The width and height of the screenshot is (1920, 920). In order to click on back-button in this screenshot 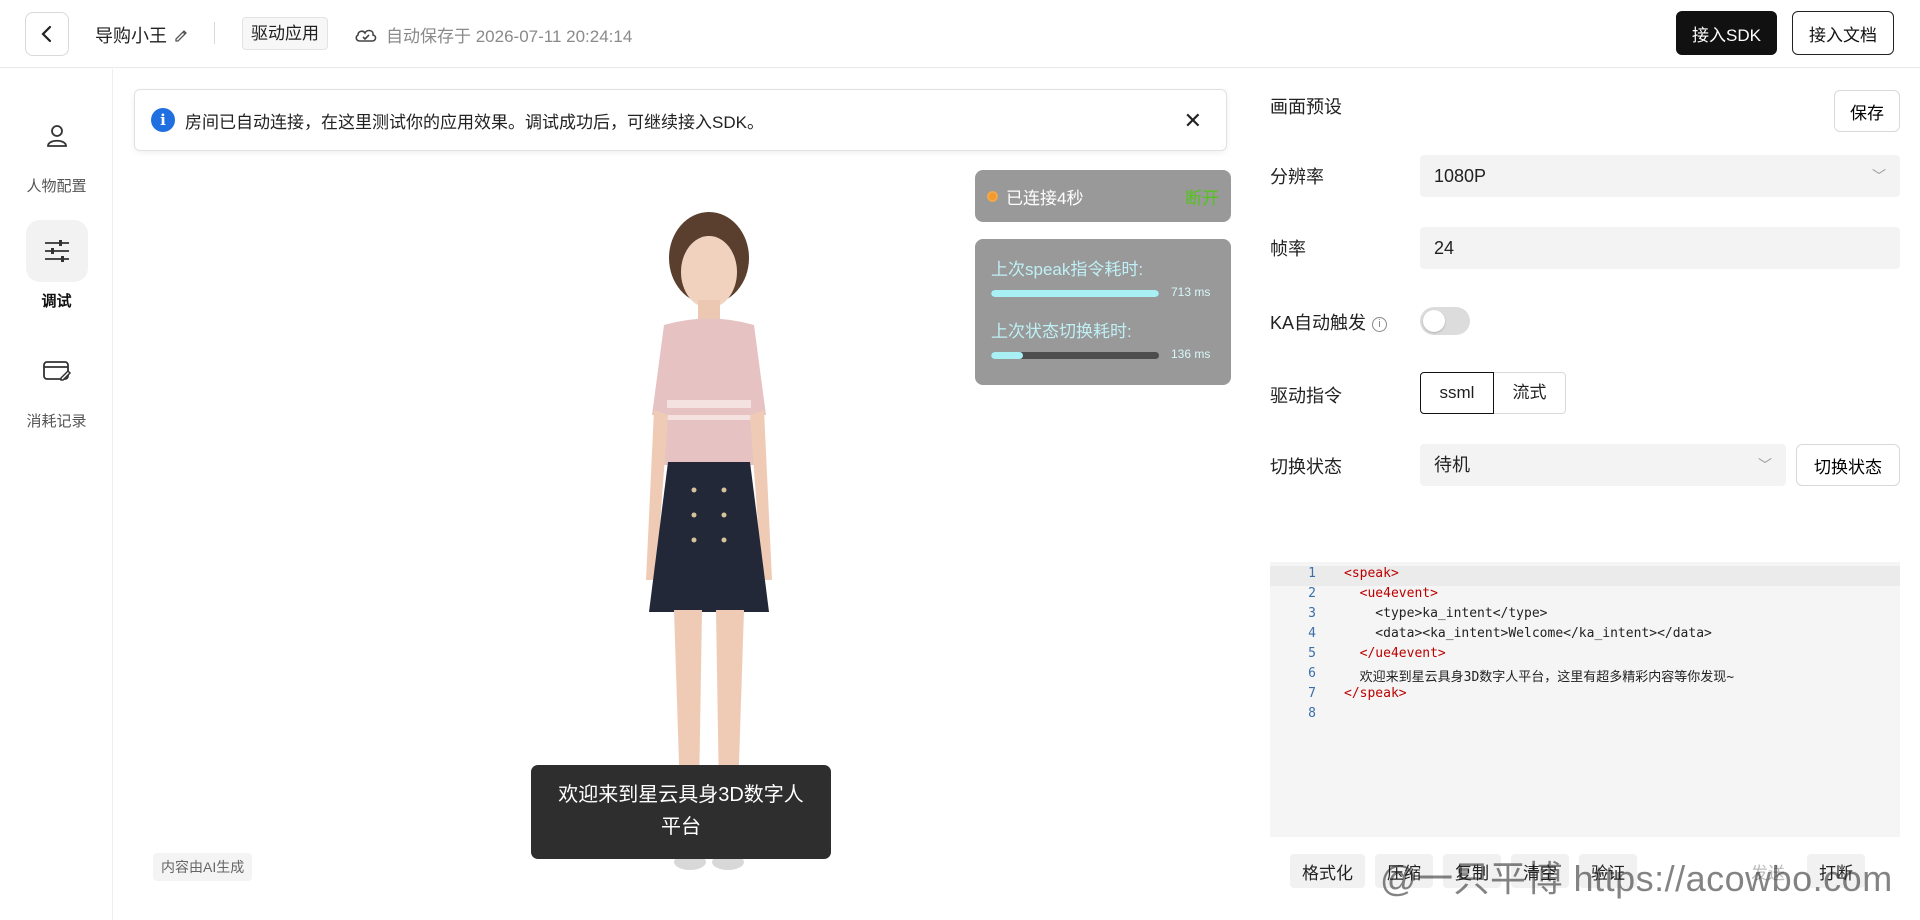, I will do `click(47, 34)`.